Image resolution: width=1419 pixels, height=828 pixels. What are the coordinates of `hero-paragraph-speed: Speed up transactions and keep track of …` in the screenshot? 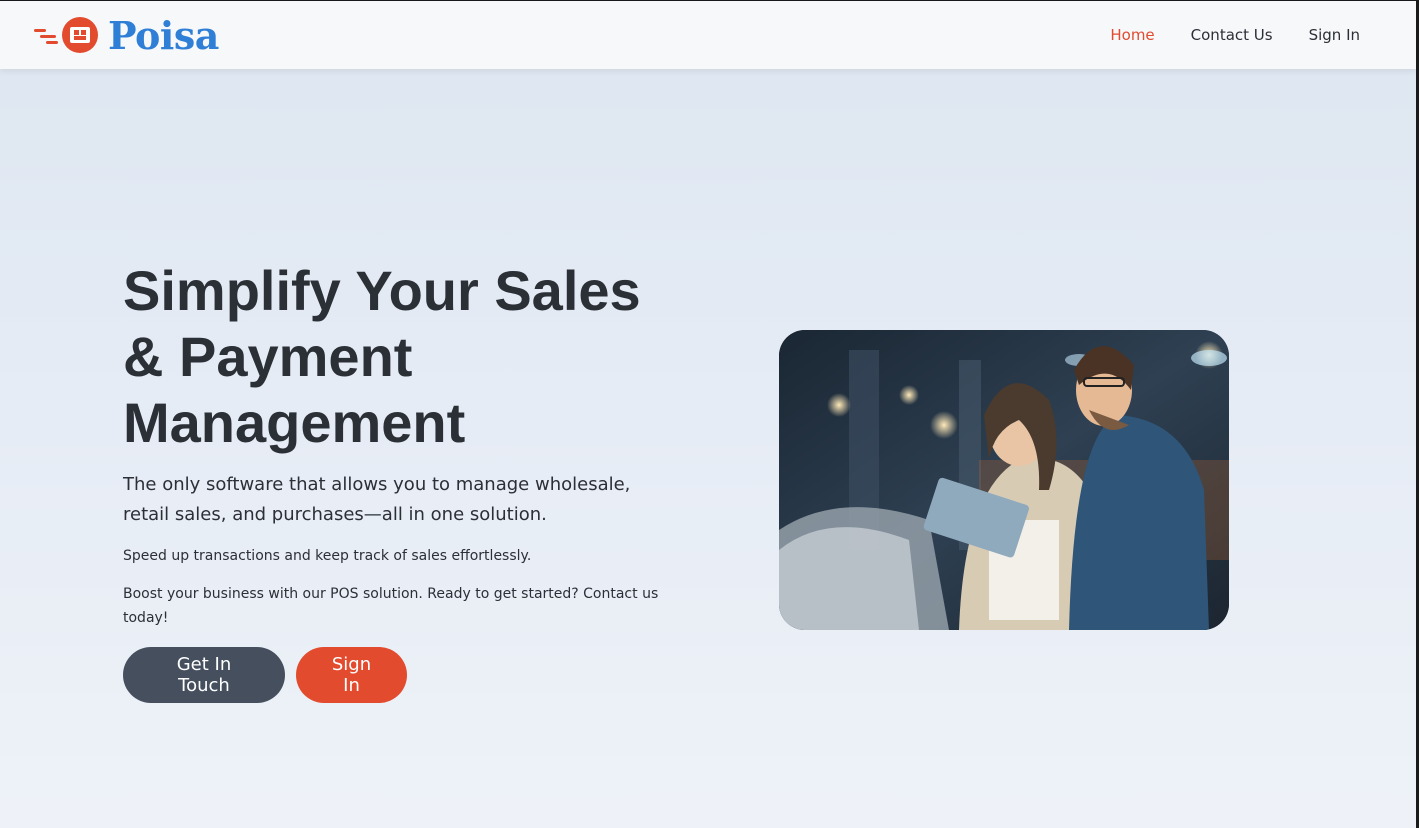 It's located at (327, 556).